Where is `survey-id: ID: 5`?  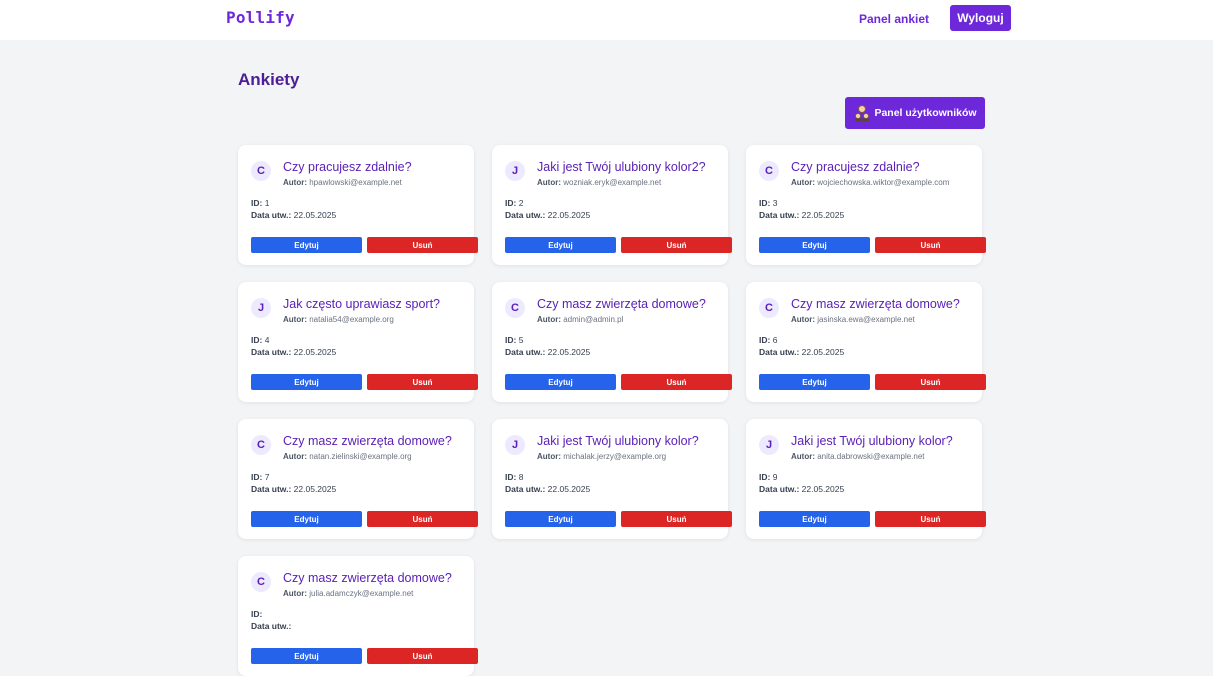
survey-id: ID: 5 is located at coordinates (514, 340).